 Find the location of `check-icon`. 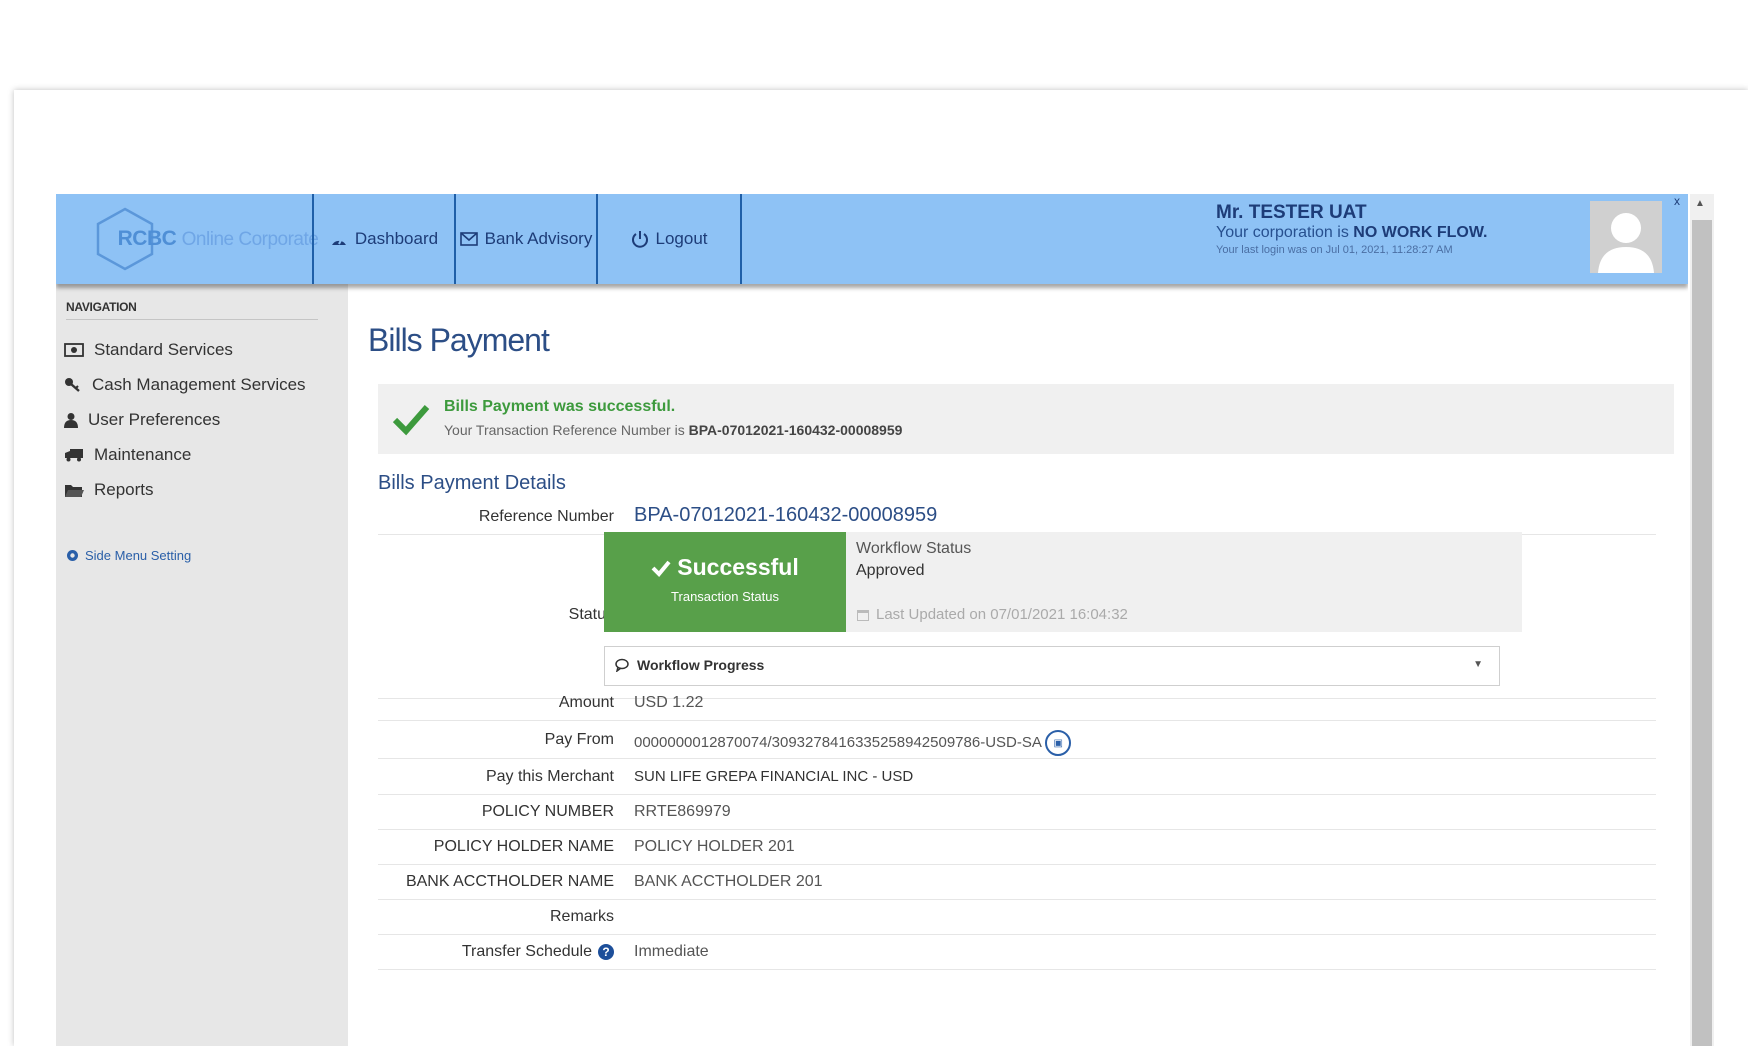

check-icon is located at coordinates (661, 568).